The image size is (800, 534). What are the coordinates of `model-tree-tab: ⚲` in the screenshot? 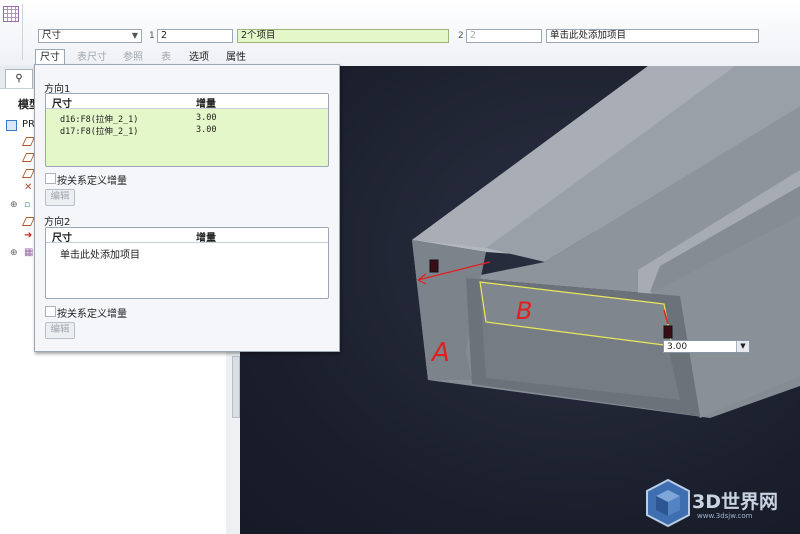 It's located at (19, 78).